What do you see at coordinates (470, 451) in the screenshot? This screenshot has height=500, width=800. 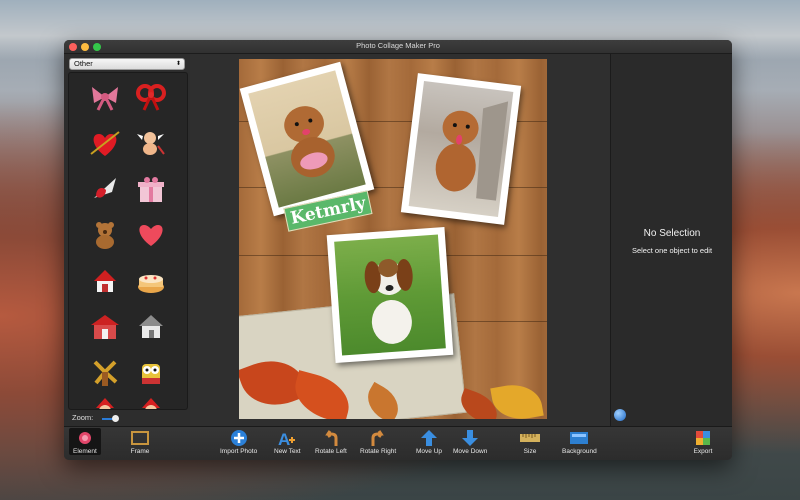 I see `move-down-label: Move Down` at bounding box center [470, 451].